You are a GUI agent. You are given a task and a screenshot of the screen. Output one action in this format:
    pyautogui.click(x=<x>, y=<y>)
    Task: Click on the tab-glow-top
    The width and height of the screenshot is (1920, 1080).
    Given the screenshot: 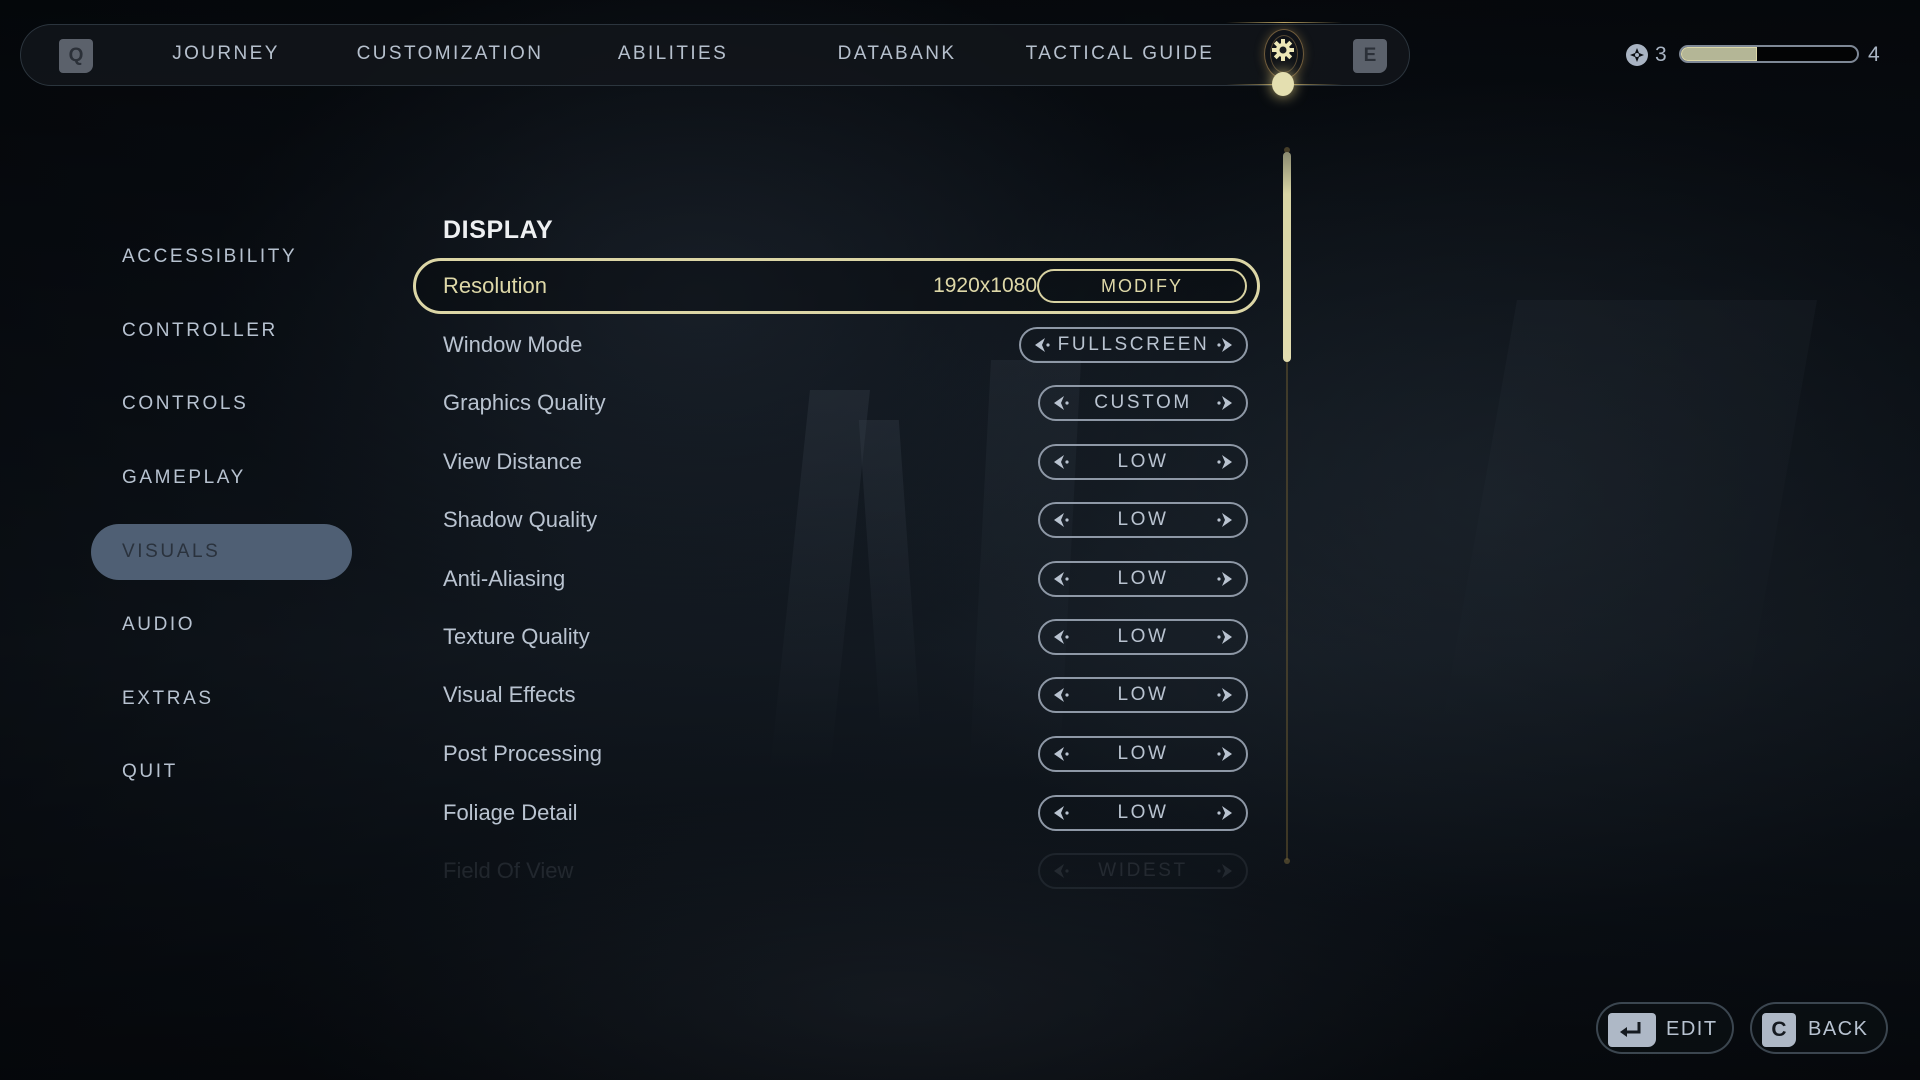 What is the action you would take?
    pyautogui.click(x=1284, y=22)
    